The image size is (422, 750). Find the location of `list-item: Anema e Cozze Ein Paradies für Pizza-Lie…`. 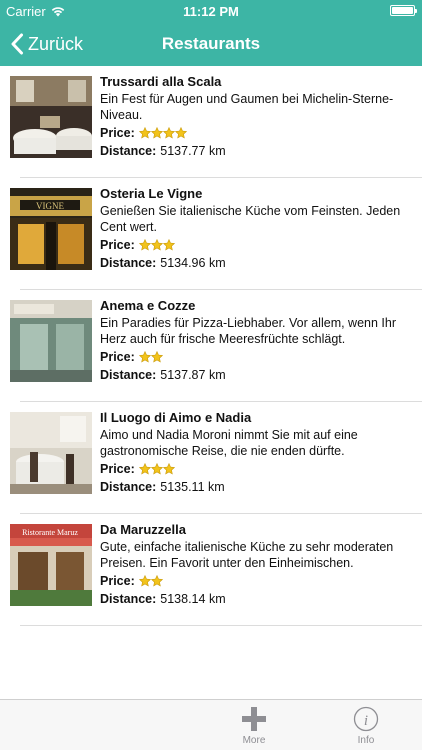

list-item: Anema e Cozze Ein Paradies für Pizza-Lie… is located at coordinates (211, 346).